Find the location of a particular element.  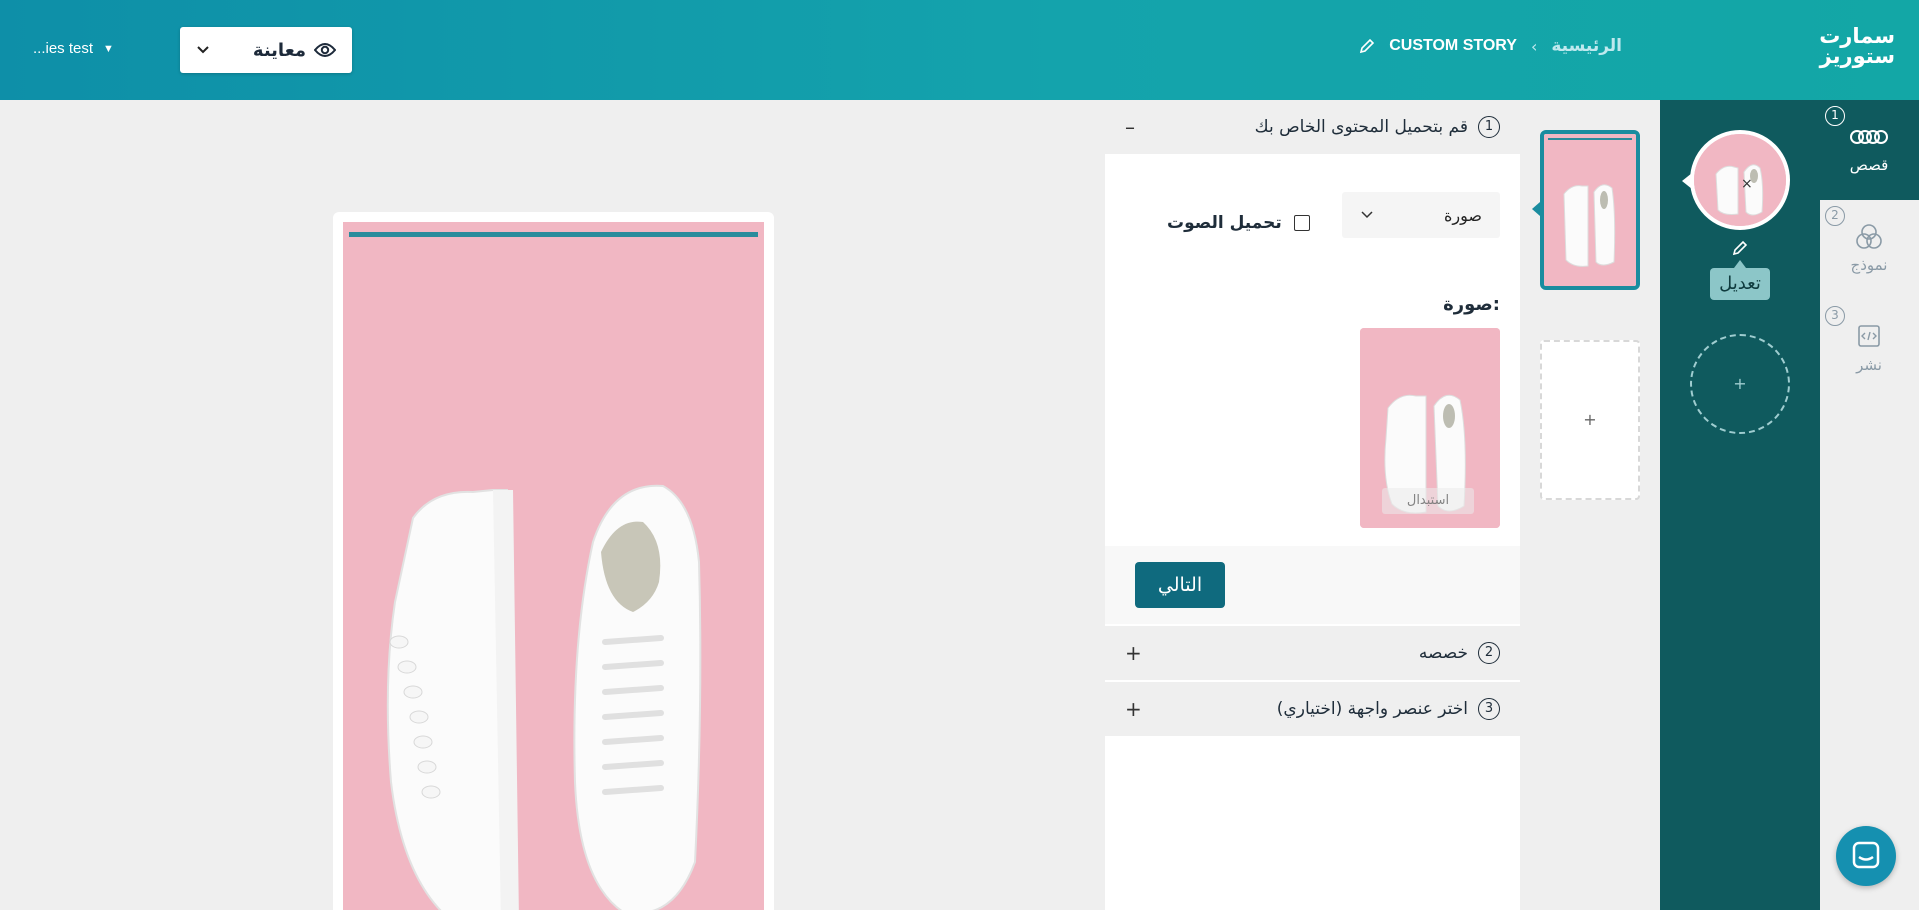

nav-item-template: 2 نموذج is located at coordinates (1869, 250).